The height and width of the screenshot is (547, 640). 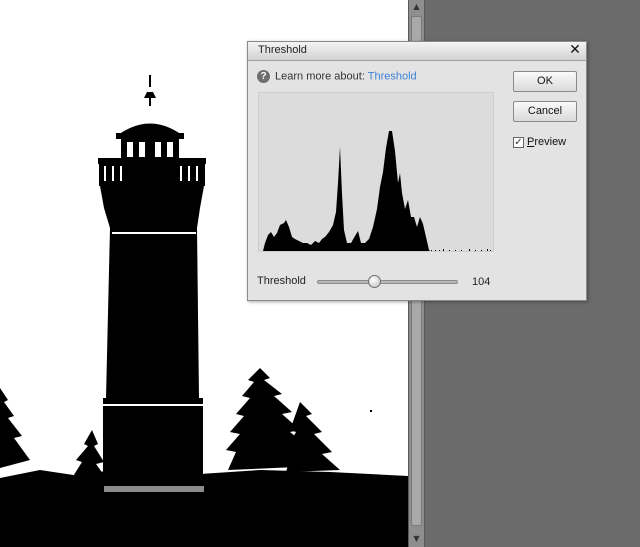 What do you see at coordinates (263, 76) in the screenshot?
I see `help-icon: ?` at bounding box center [263, 76].